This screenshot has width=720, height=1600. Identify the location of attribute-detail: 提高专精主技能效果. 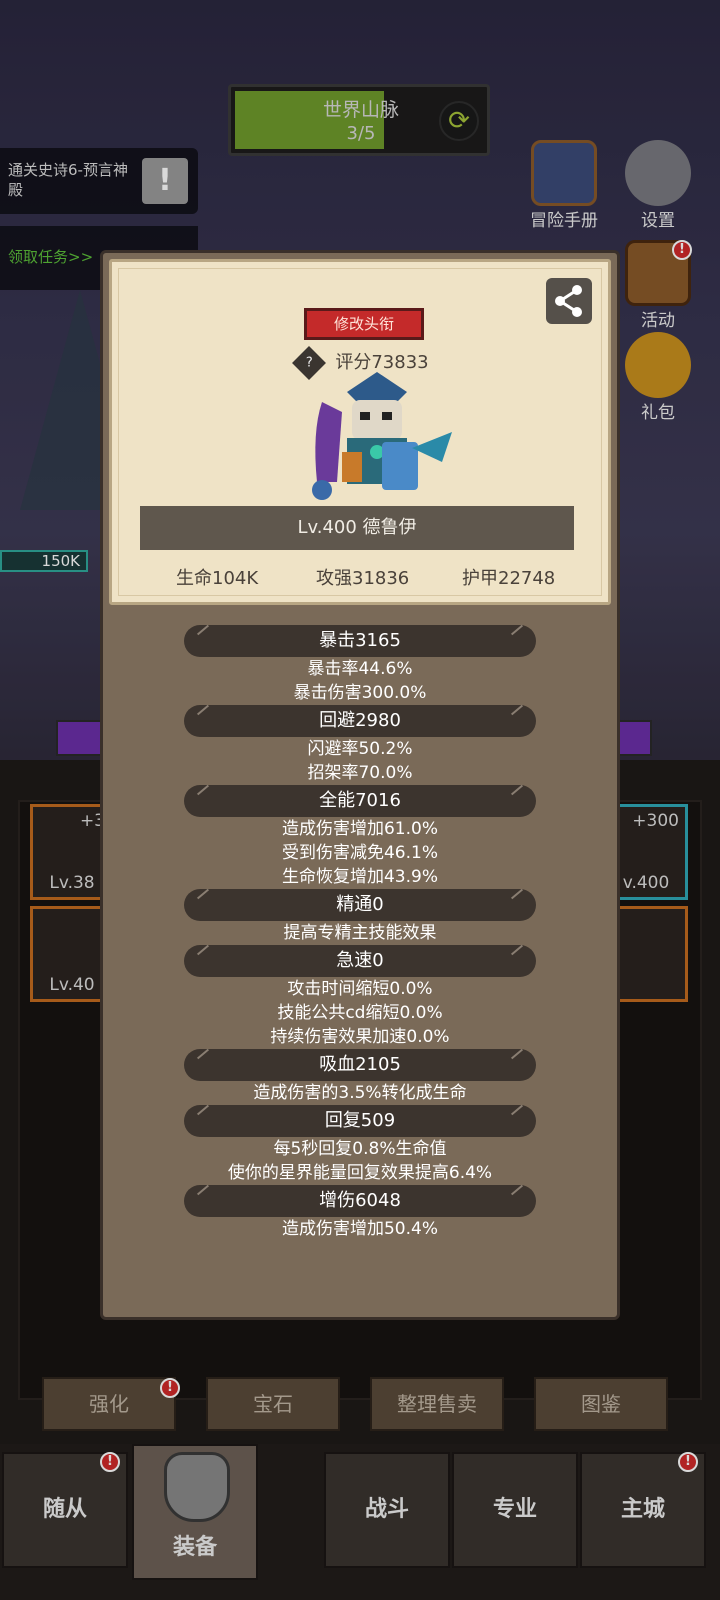
(360, 933).